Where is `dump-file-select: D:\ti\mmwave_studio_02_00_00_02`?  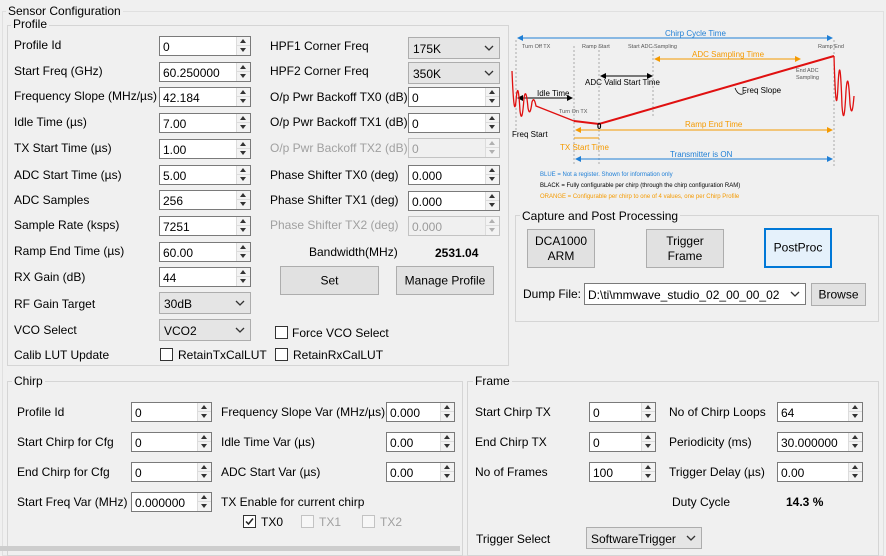 dump-file-select: D:\ti\mmwave_studio_02_00_00_02 is located at coordinates (695, 294).